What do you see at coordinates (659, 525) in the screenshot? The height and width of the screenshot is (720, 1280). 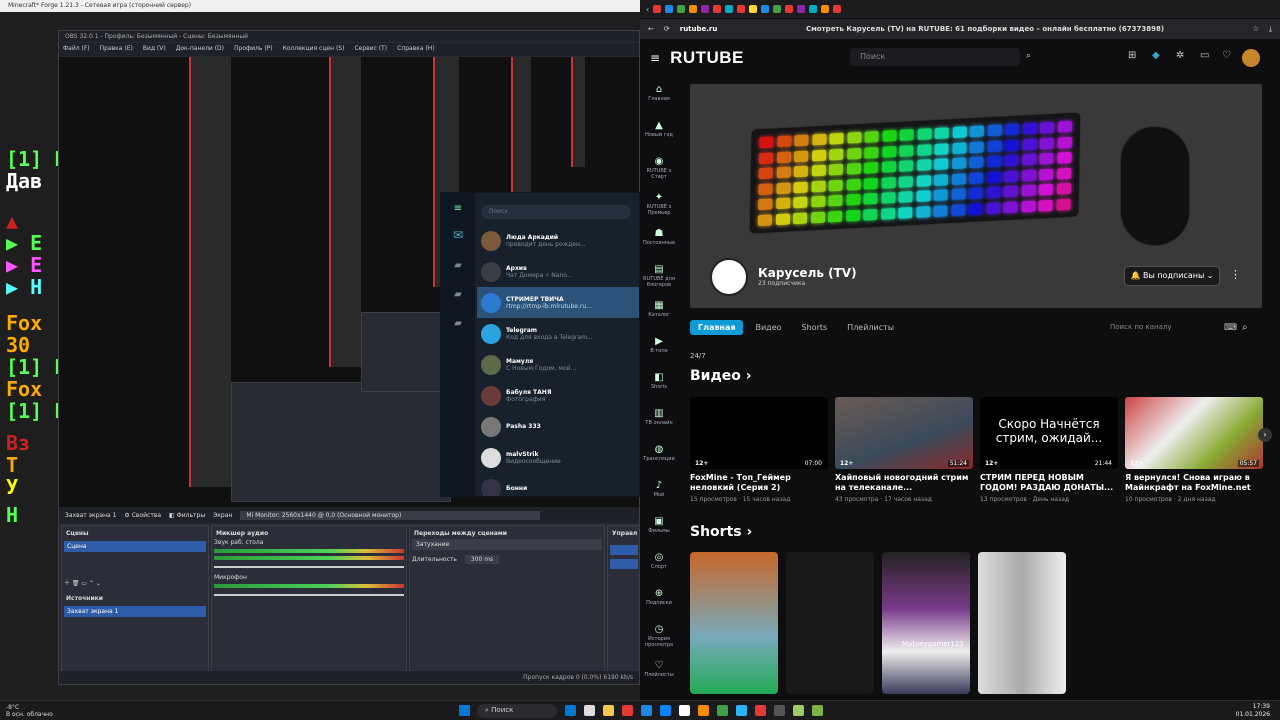 I see `sidebar-item: ▣ Фильмы` at bounding box center [659, 525].